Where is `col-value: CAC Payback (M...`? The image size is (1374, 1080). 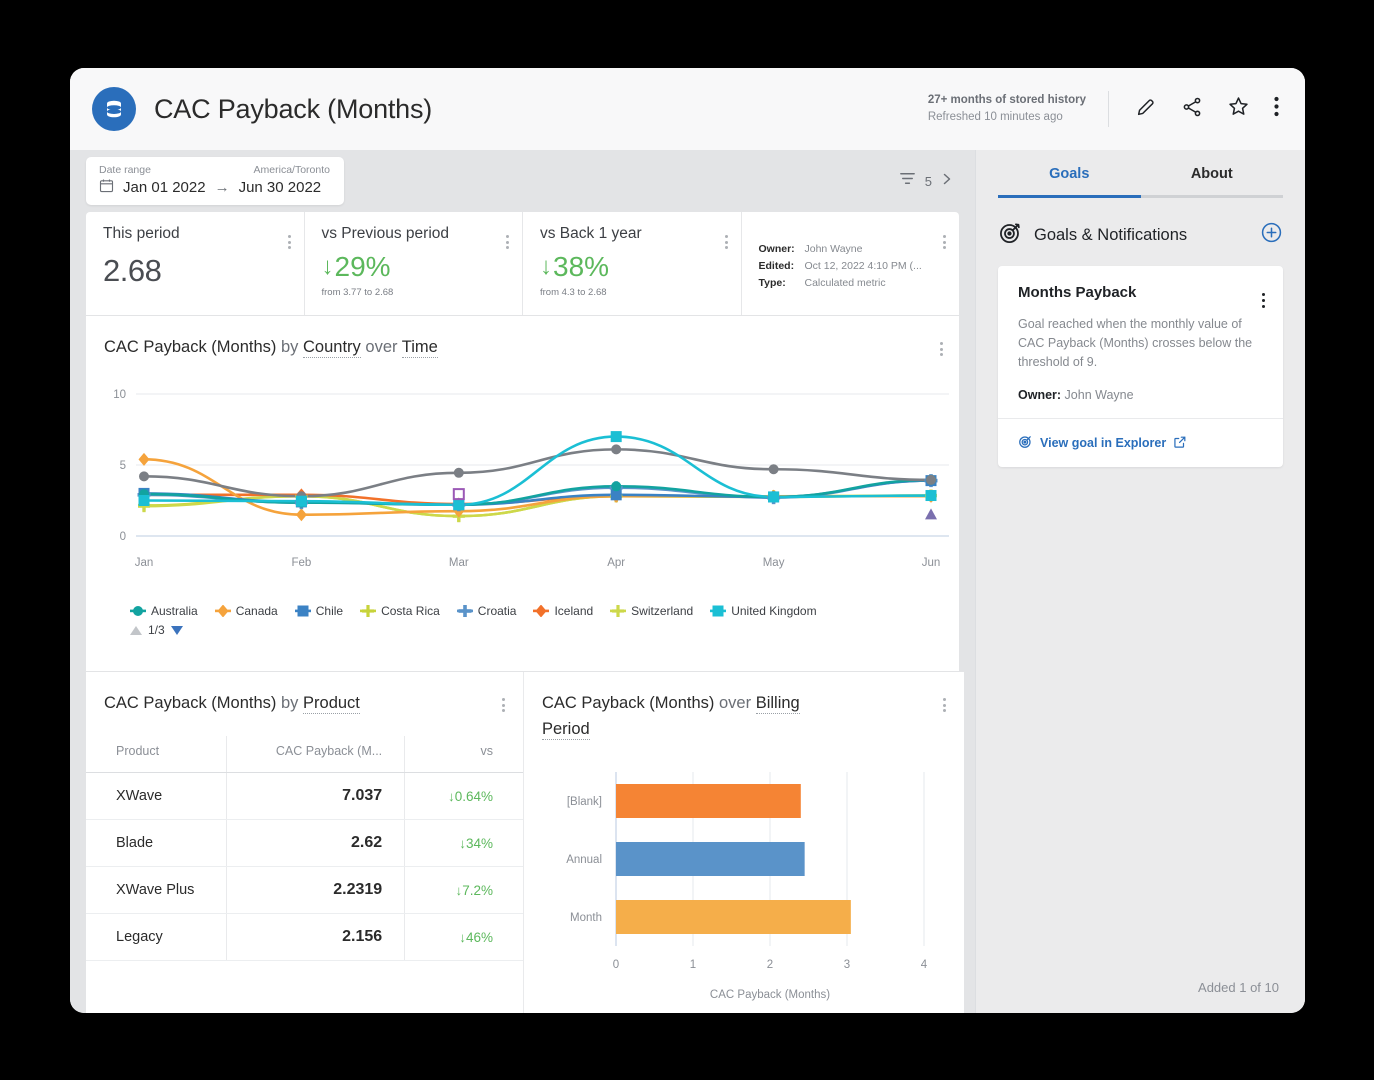
col-value: CAC Payback (M... is located at coordinates (315, 754).